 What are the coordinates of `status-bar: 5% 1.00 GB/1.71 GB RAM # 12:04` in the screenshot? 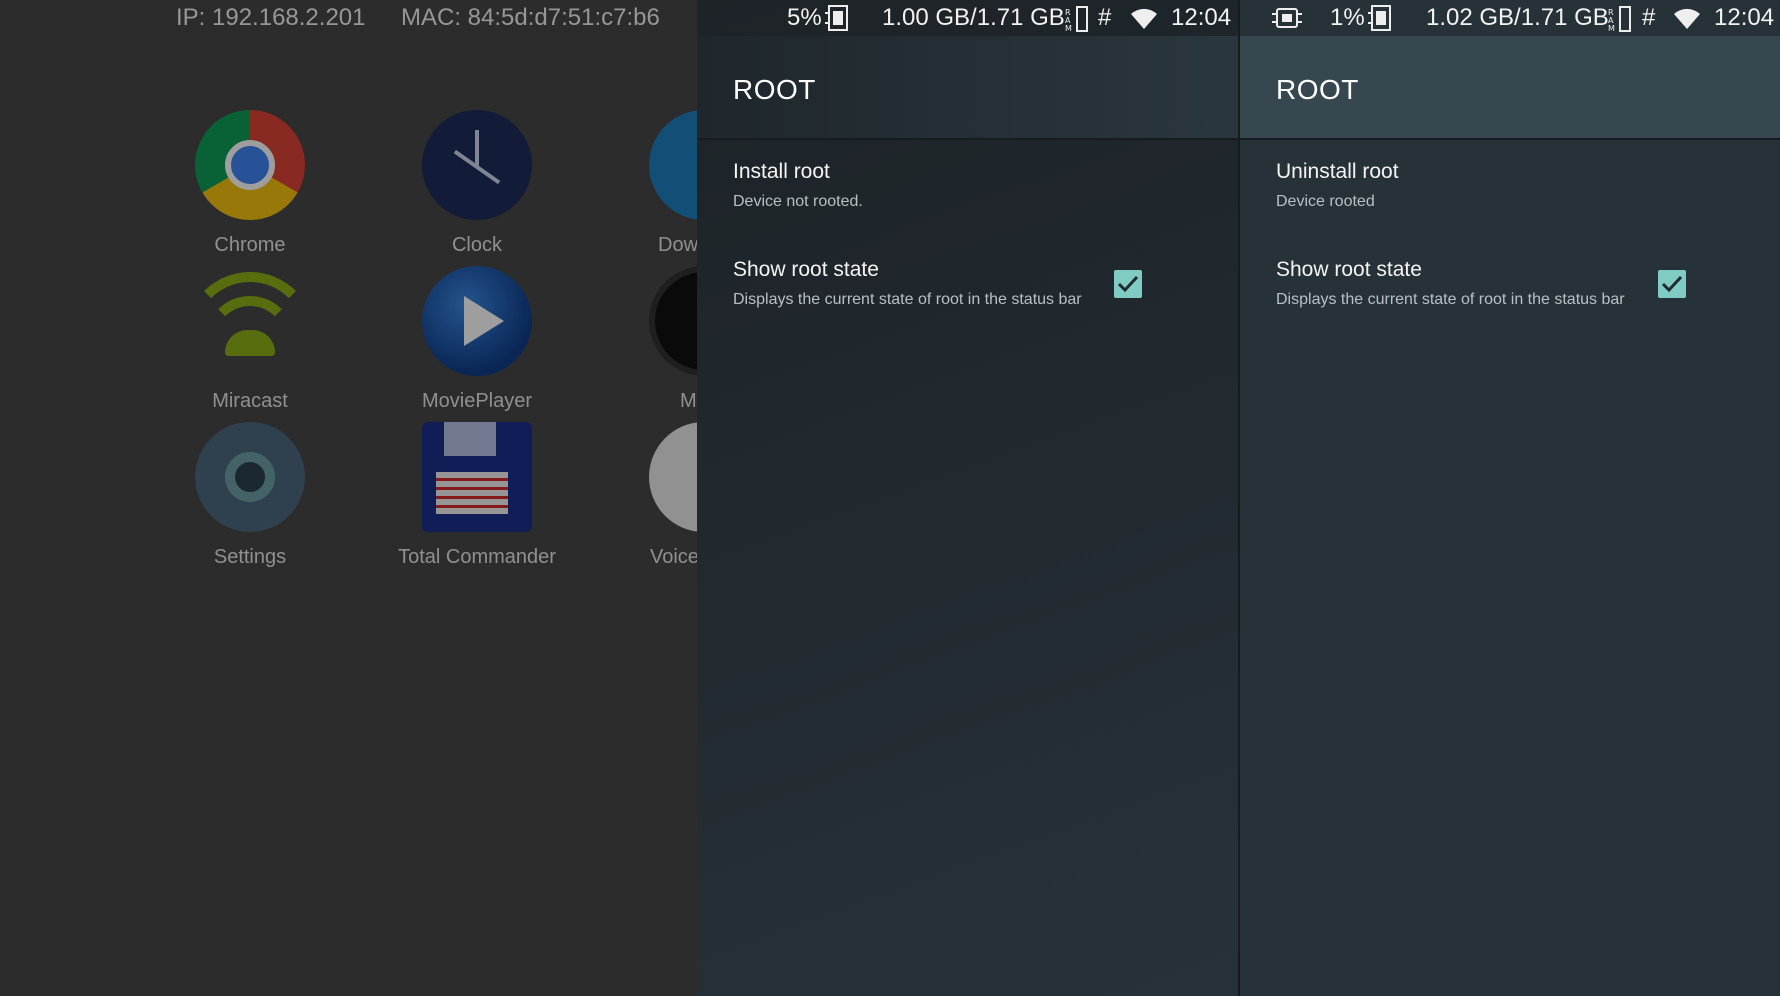 It's located at (967, 18).